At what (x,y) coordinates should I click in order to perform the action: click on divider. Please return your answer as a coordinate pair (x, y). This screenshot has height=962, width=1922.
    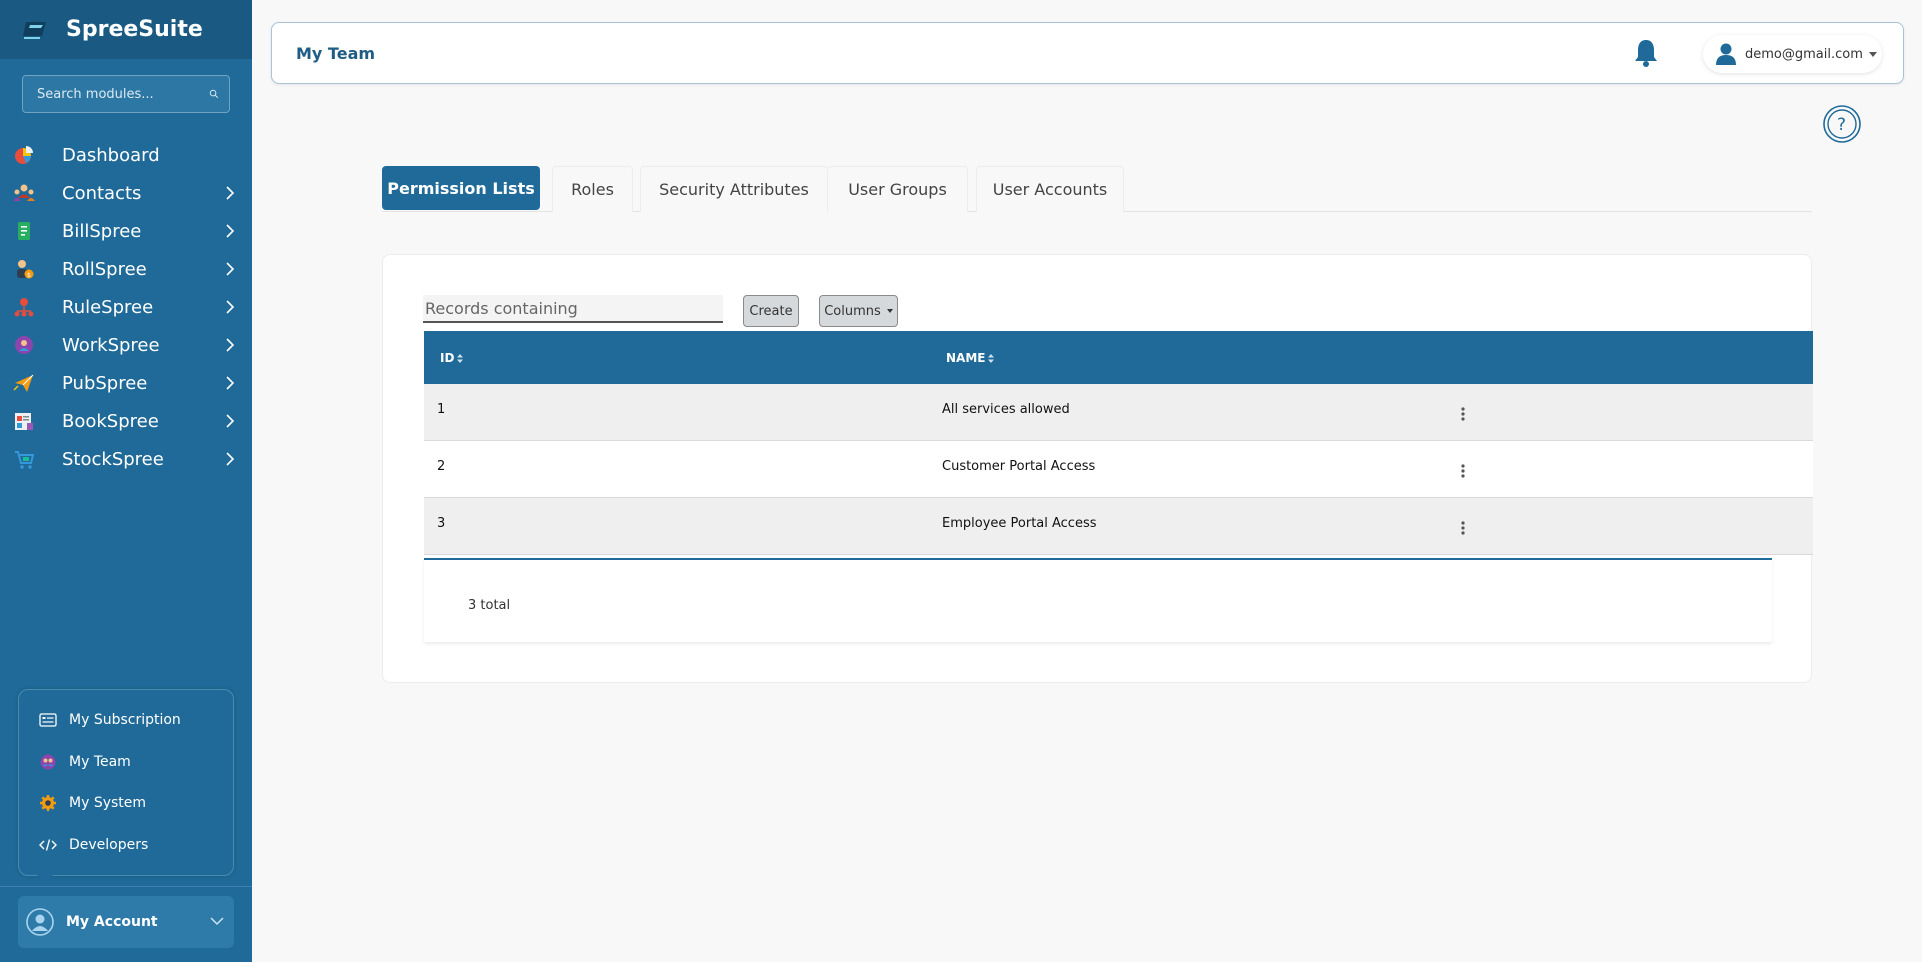
    Looking at the image, I should click on (126, 886).